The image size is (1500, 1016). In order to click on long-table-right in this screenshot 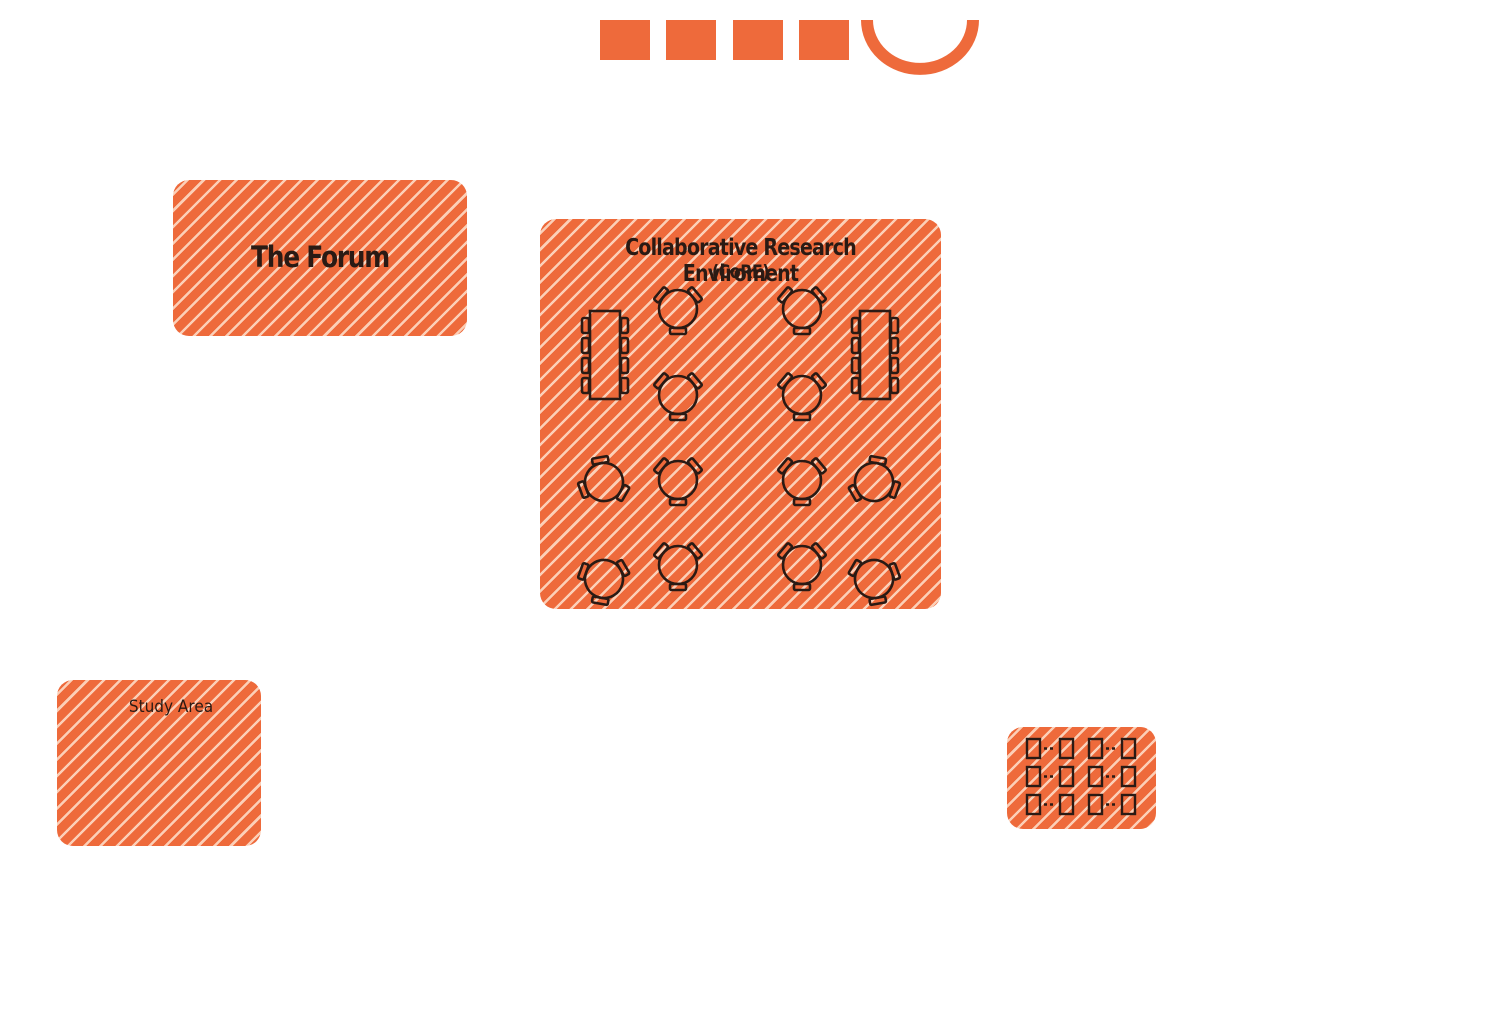, I will do `click(875, 355)`.